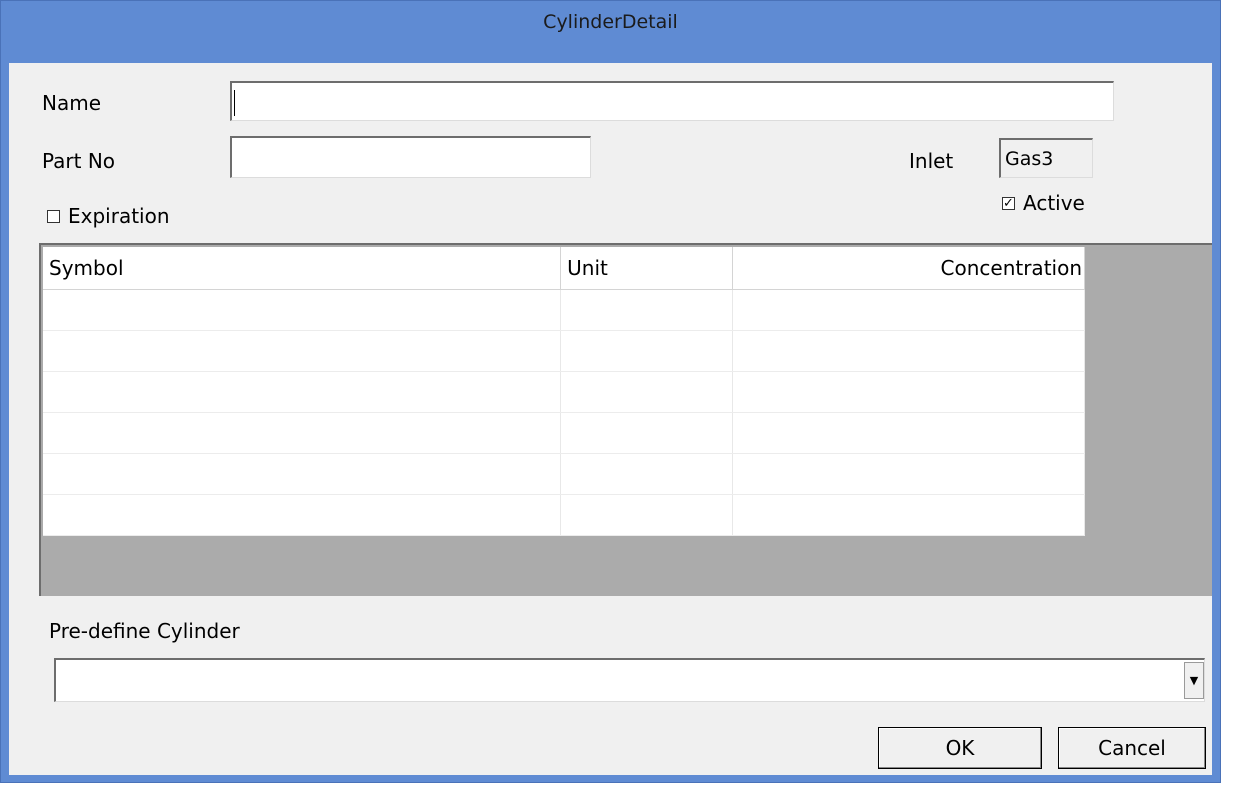 The image size is (1243, 795). Describe the element at coordinates (79, 161) in the screenshot. I see `part-no-label: Part No` at that location.